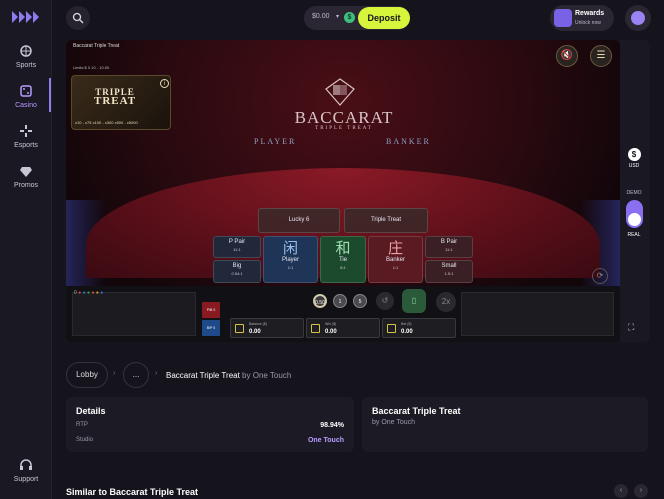  I want to click on tie-glyph: 和, so click(343, 248).